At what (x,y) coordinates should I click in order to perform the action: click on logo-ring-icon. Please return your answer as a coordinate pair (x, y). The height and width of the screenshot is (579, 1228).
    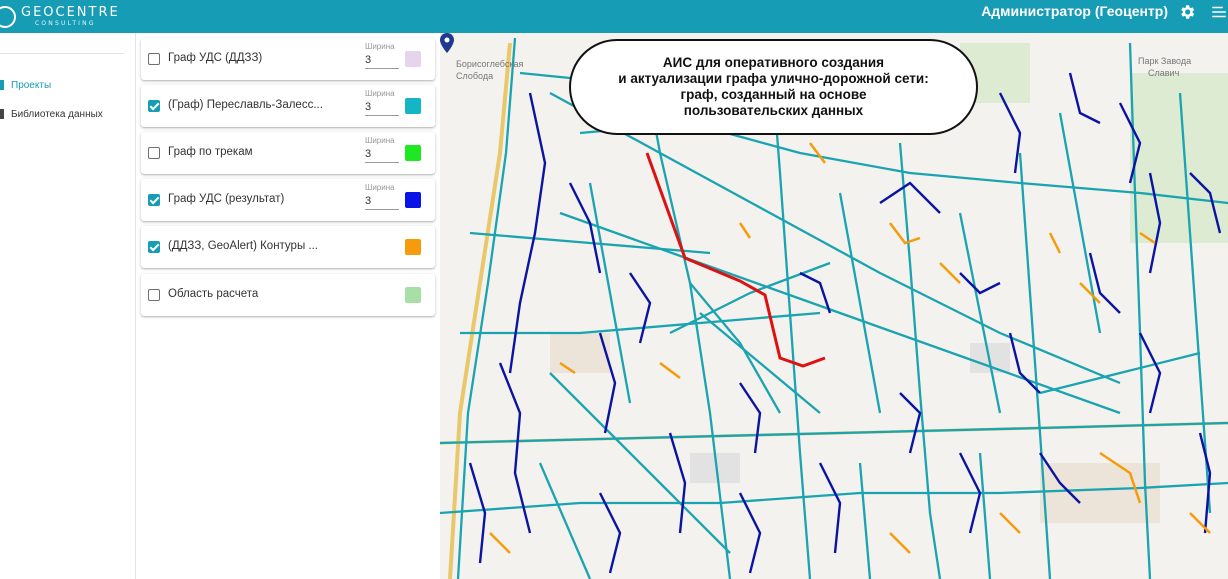
    Looking at the image, I should click on (8, 16).